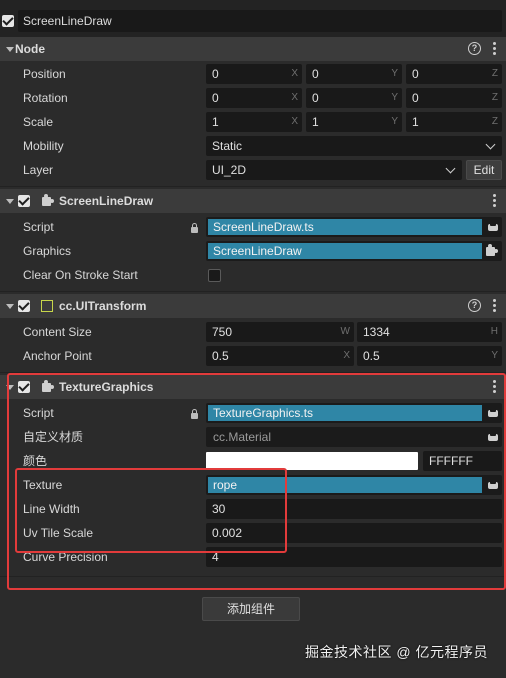 The height and width of the screenshot is (678, 506). Describe the element at coordinates (151, 510) in the screenshot. I see `annotation-box-inner` at that location.